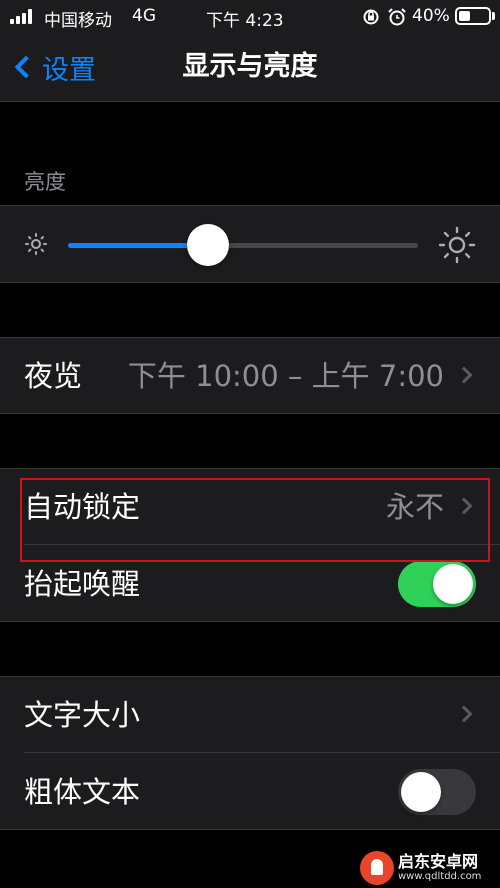 The image size is (500, 888). I want to click on night-shift-row: 夜览 下午 10:00 – 上午 7:00, so click(250, 376).